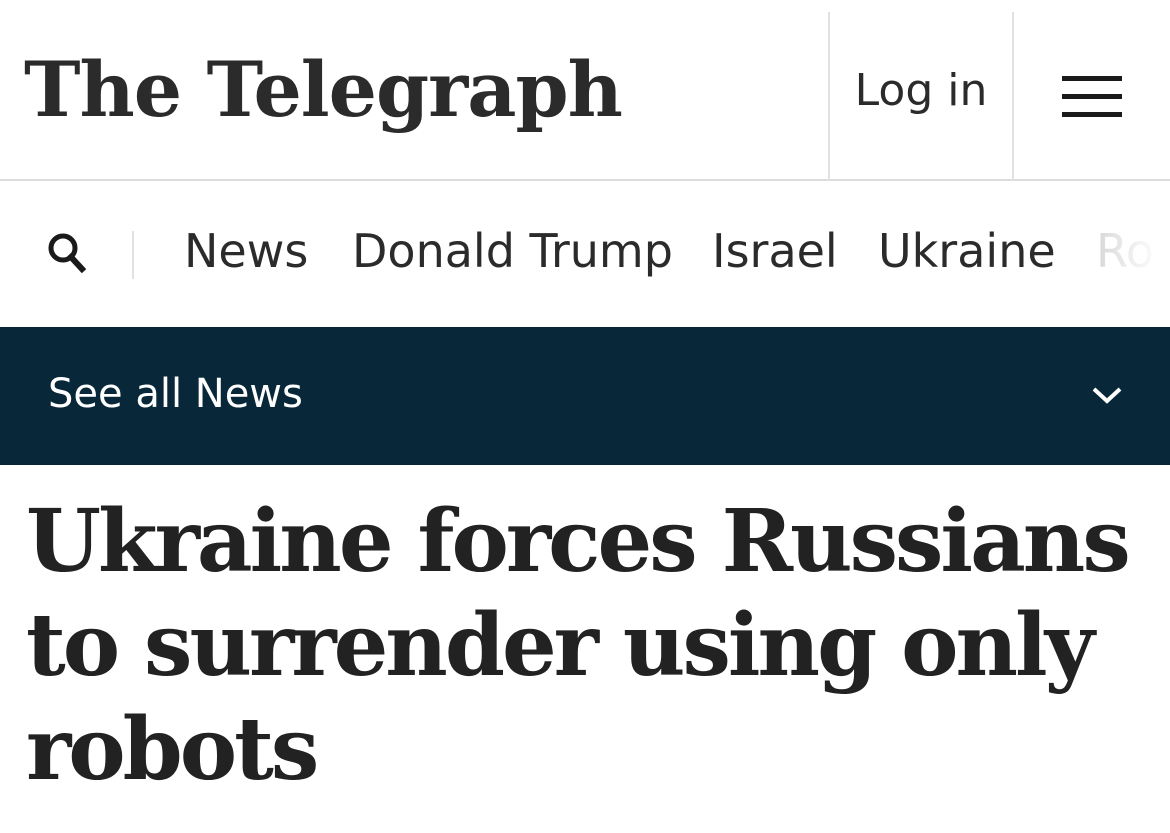 The width and height of the screenshot is (1170, 833). What do you see at coordinates (1092, 90) in the screenshot?
I see `menu-button` at bounding box center [1092, 90].